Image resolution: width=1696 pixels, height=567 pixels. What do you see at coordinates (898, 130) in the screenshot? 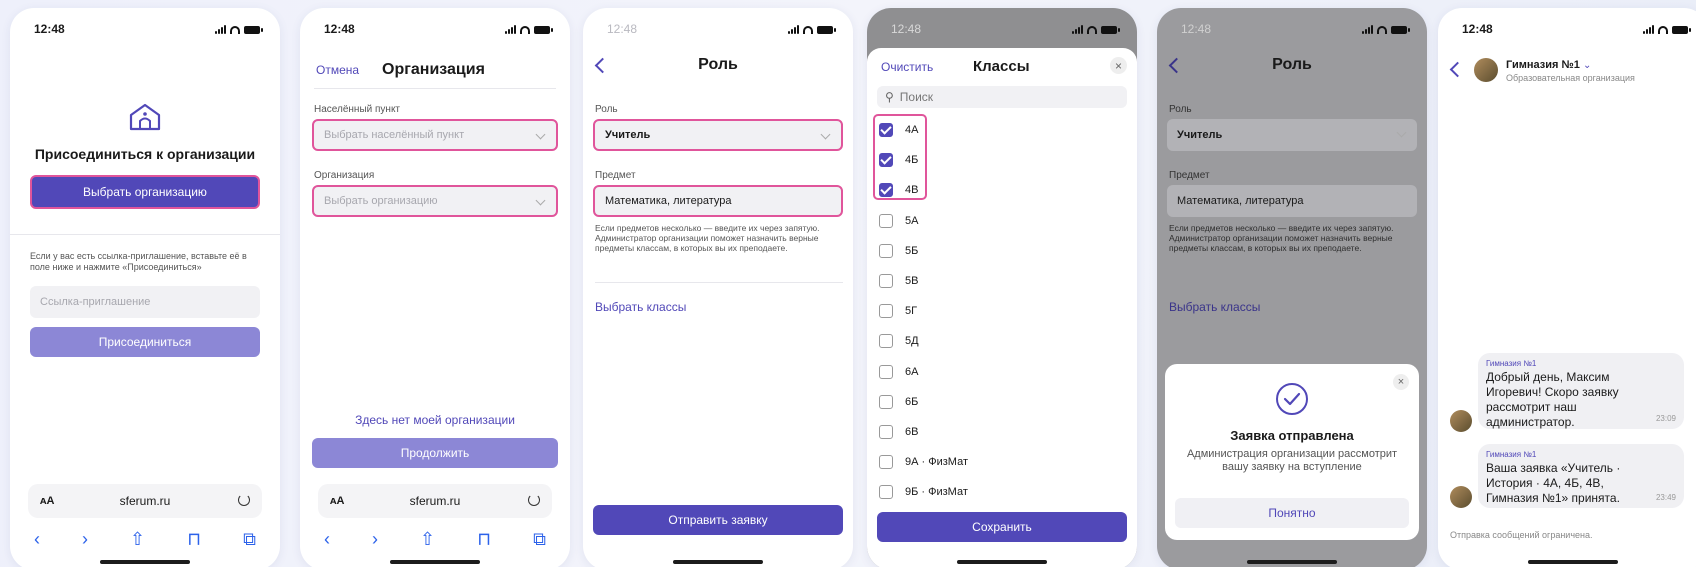
I see `class-checkbox-row: 4А` at bounding box center [898, 130].